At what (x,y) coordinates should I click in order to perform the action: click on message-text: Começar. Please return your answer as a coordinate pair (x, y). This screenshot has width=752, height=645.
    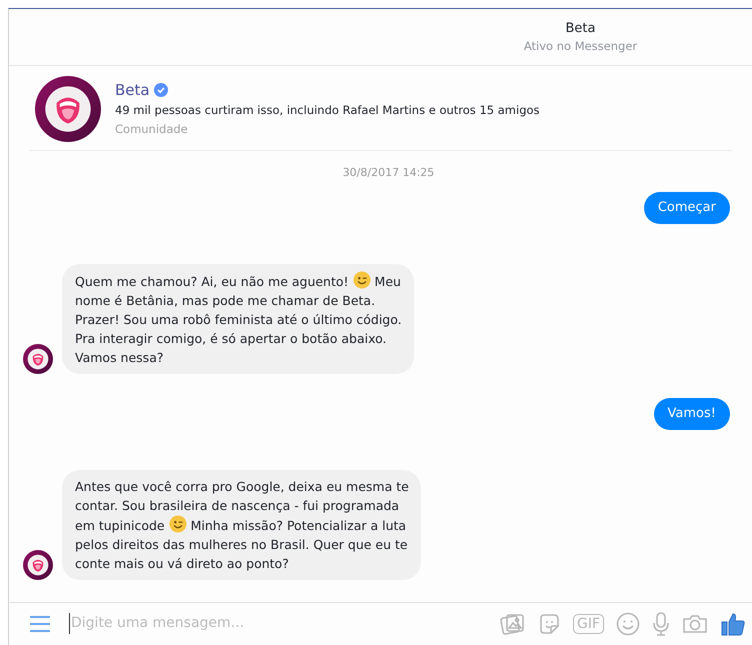
    Looking at the image, I should click on (687, 207).